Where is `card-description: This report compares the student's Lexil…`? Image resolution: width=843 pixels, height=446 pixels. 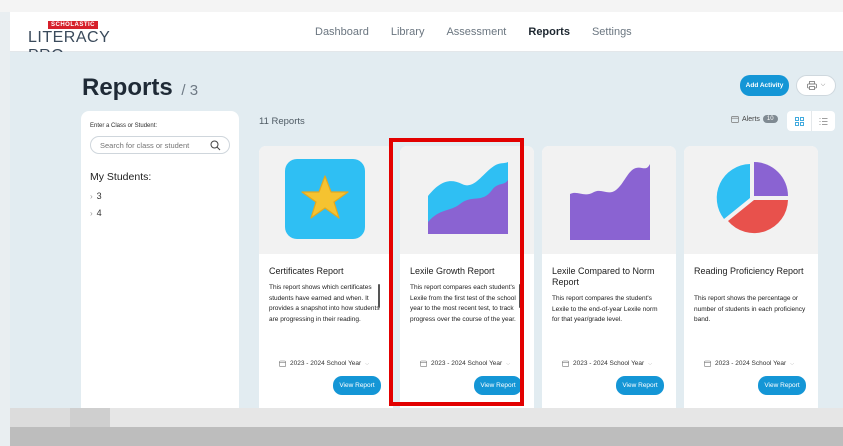
card-description: This report compares the student's Lexil… is located at coordinates (605, 309).